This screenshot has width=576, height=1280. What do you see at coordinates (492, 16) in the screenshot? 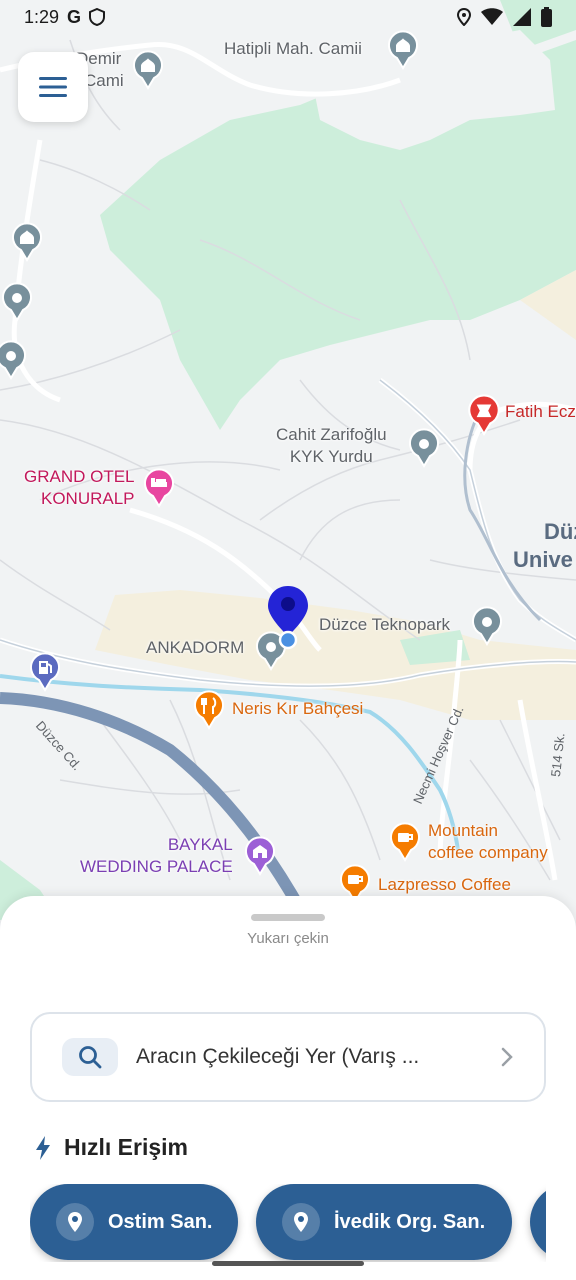
I see `wifi-icon` at bounding box center [492, 16].